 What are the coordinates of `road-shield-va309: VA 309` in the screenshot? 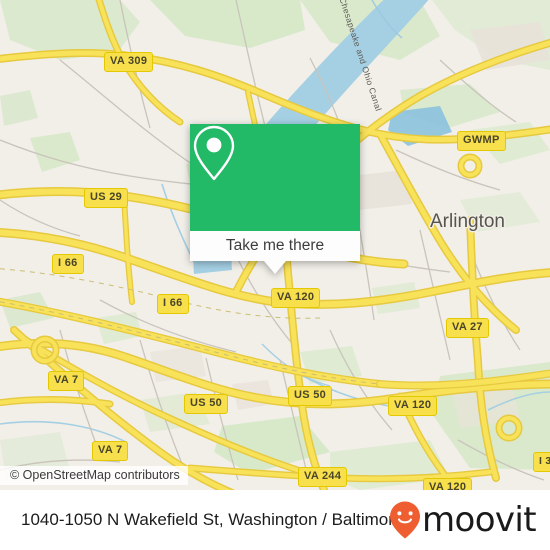 It's located at (129, 62).